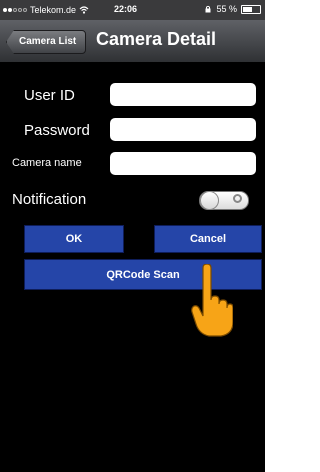 The image size is (320, 472). I want to click on camera-name-field, so click(183, 163).